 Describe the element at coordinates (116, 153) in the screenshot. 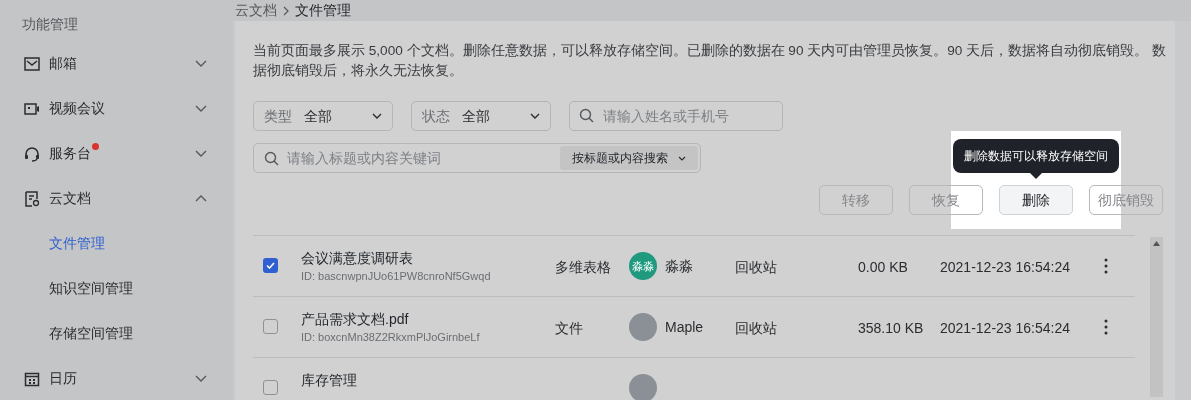

I see `sidebar-item: 服务台` at that location.